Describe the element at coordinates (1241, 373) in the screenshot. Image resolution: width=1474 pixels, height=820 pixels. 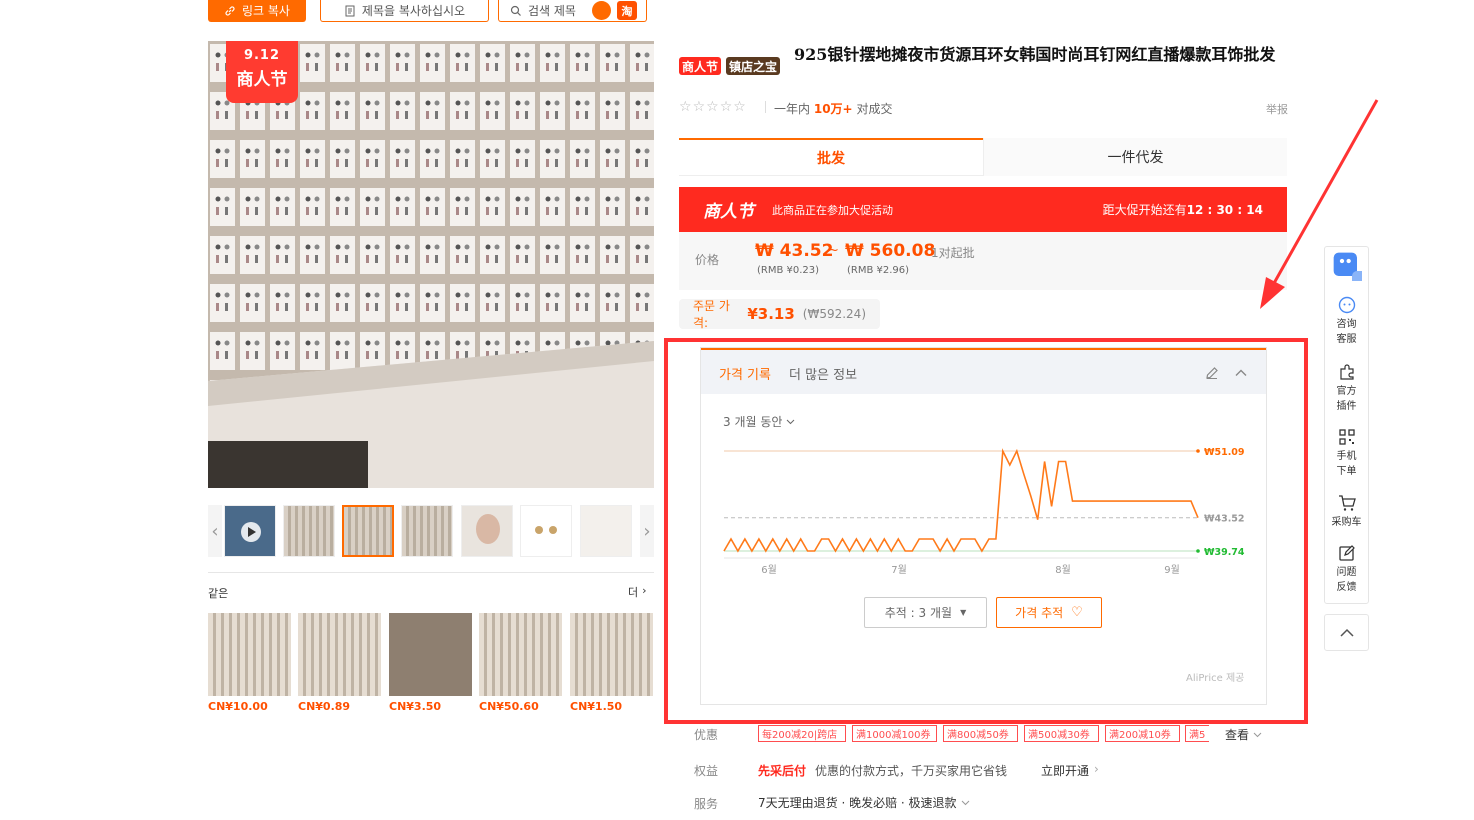
I see `collapse-chevron-icon` at that location.